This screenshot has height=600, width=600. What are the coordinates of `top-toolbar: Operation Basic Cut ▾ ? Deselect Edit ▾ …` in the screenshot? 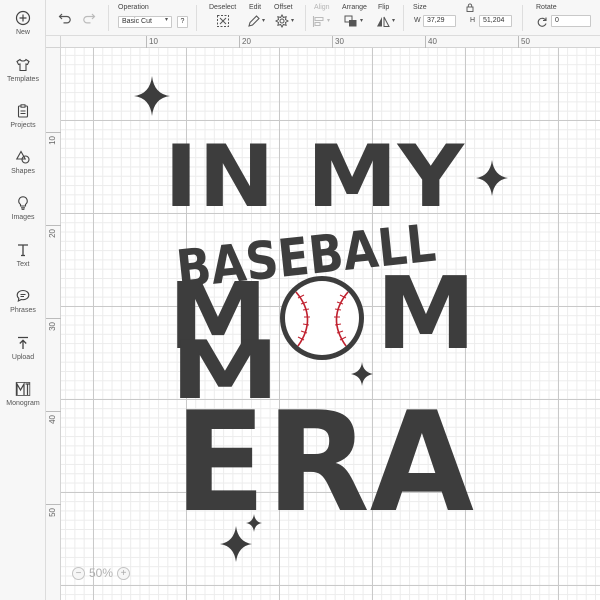 It's located at (323, 18).